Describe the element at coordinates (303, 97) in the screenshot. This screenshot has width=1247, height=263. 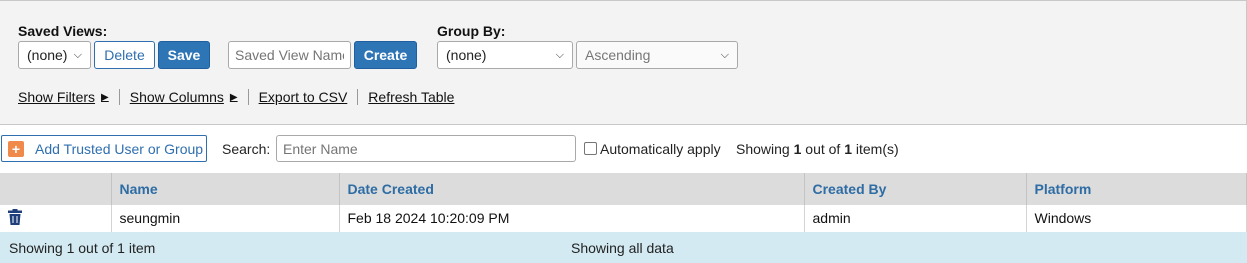
I see `export-csv-link: Export to CSV` at that location.